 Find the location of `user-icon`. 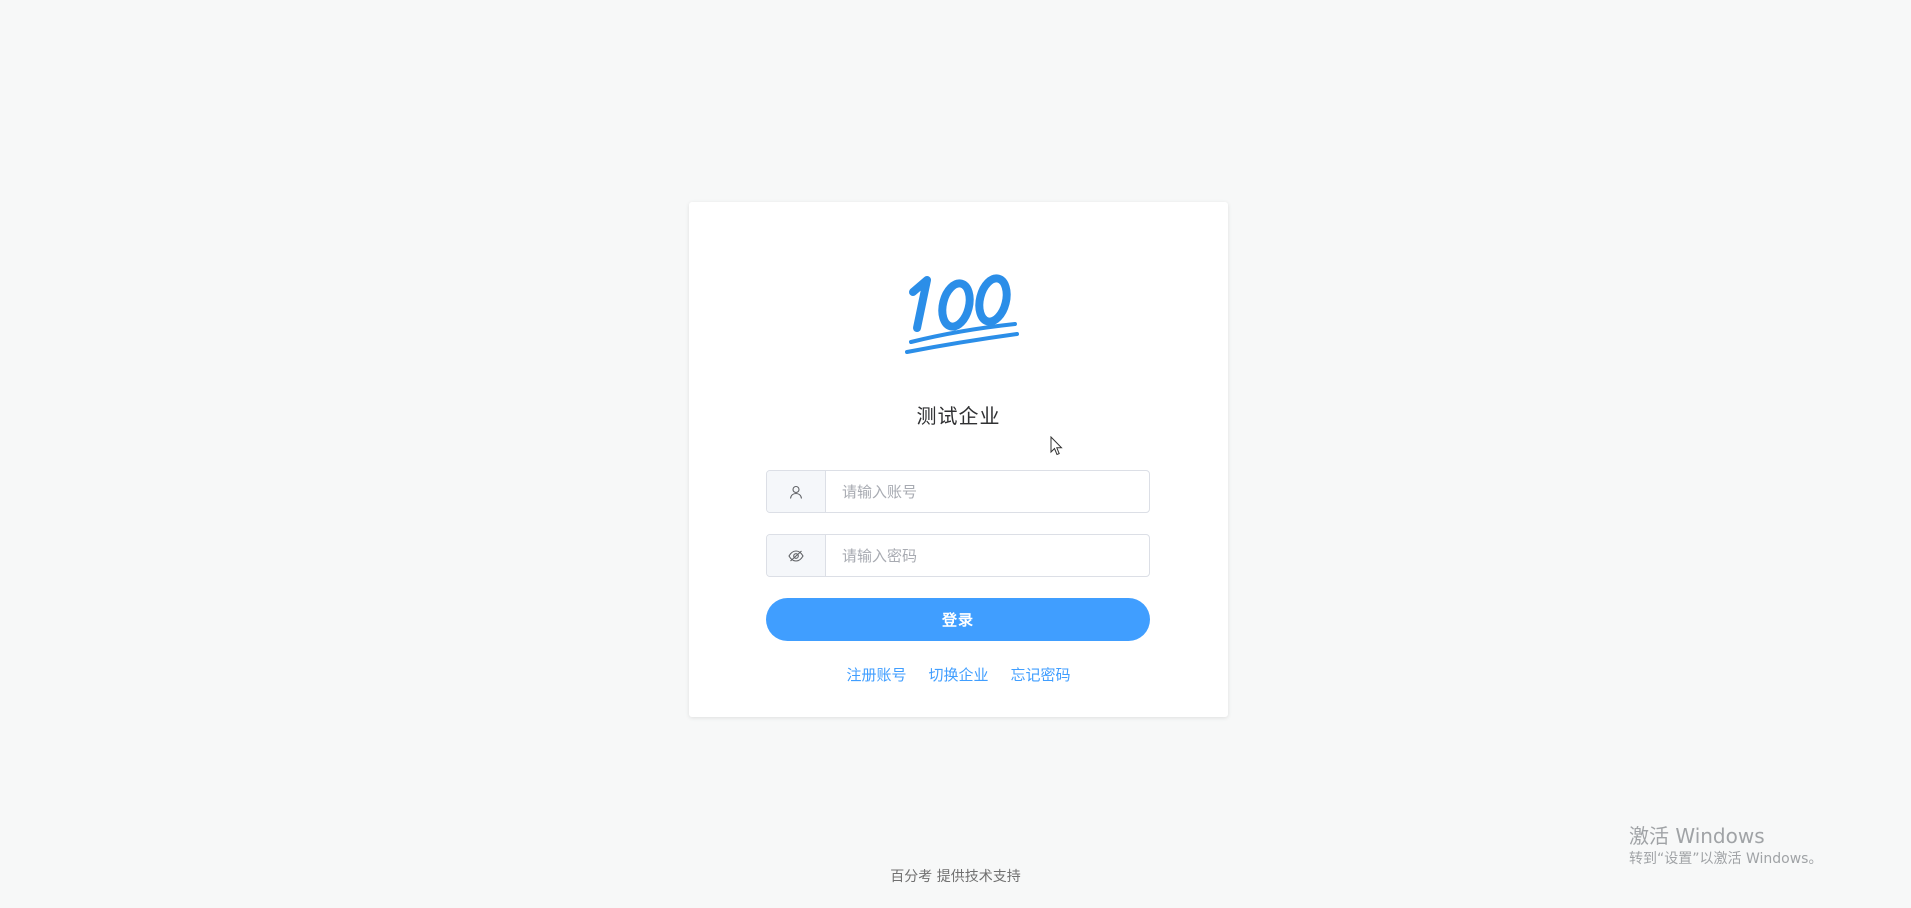

user-icon is located at coordinates (796, 492).